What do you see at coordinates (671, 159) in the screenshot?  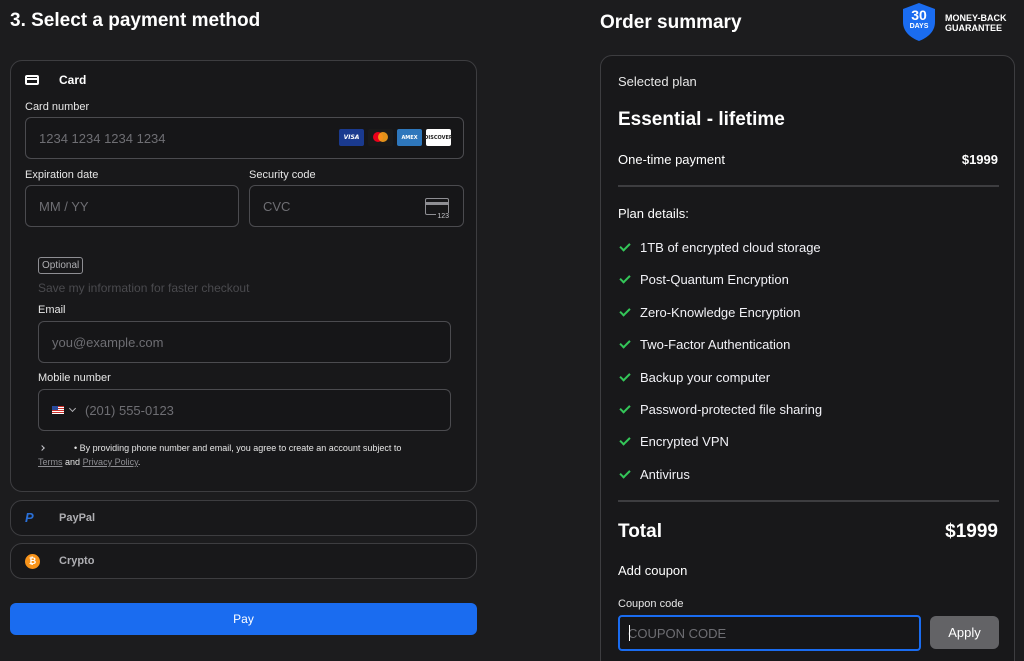 I see `payment-type: One-time payment` at bounding box center [671, 159].